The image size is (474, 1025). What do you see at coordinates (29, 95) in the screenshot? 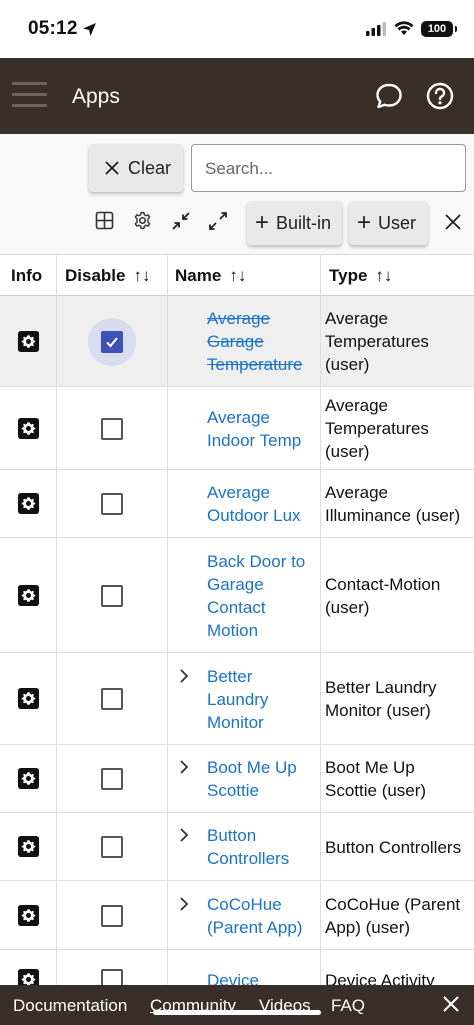
I see `hamburger-menu-icon` at bounding box center [29, 95].